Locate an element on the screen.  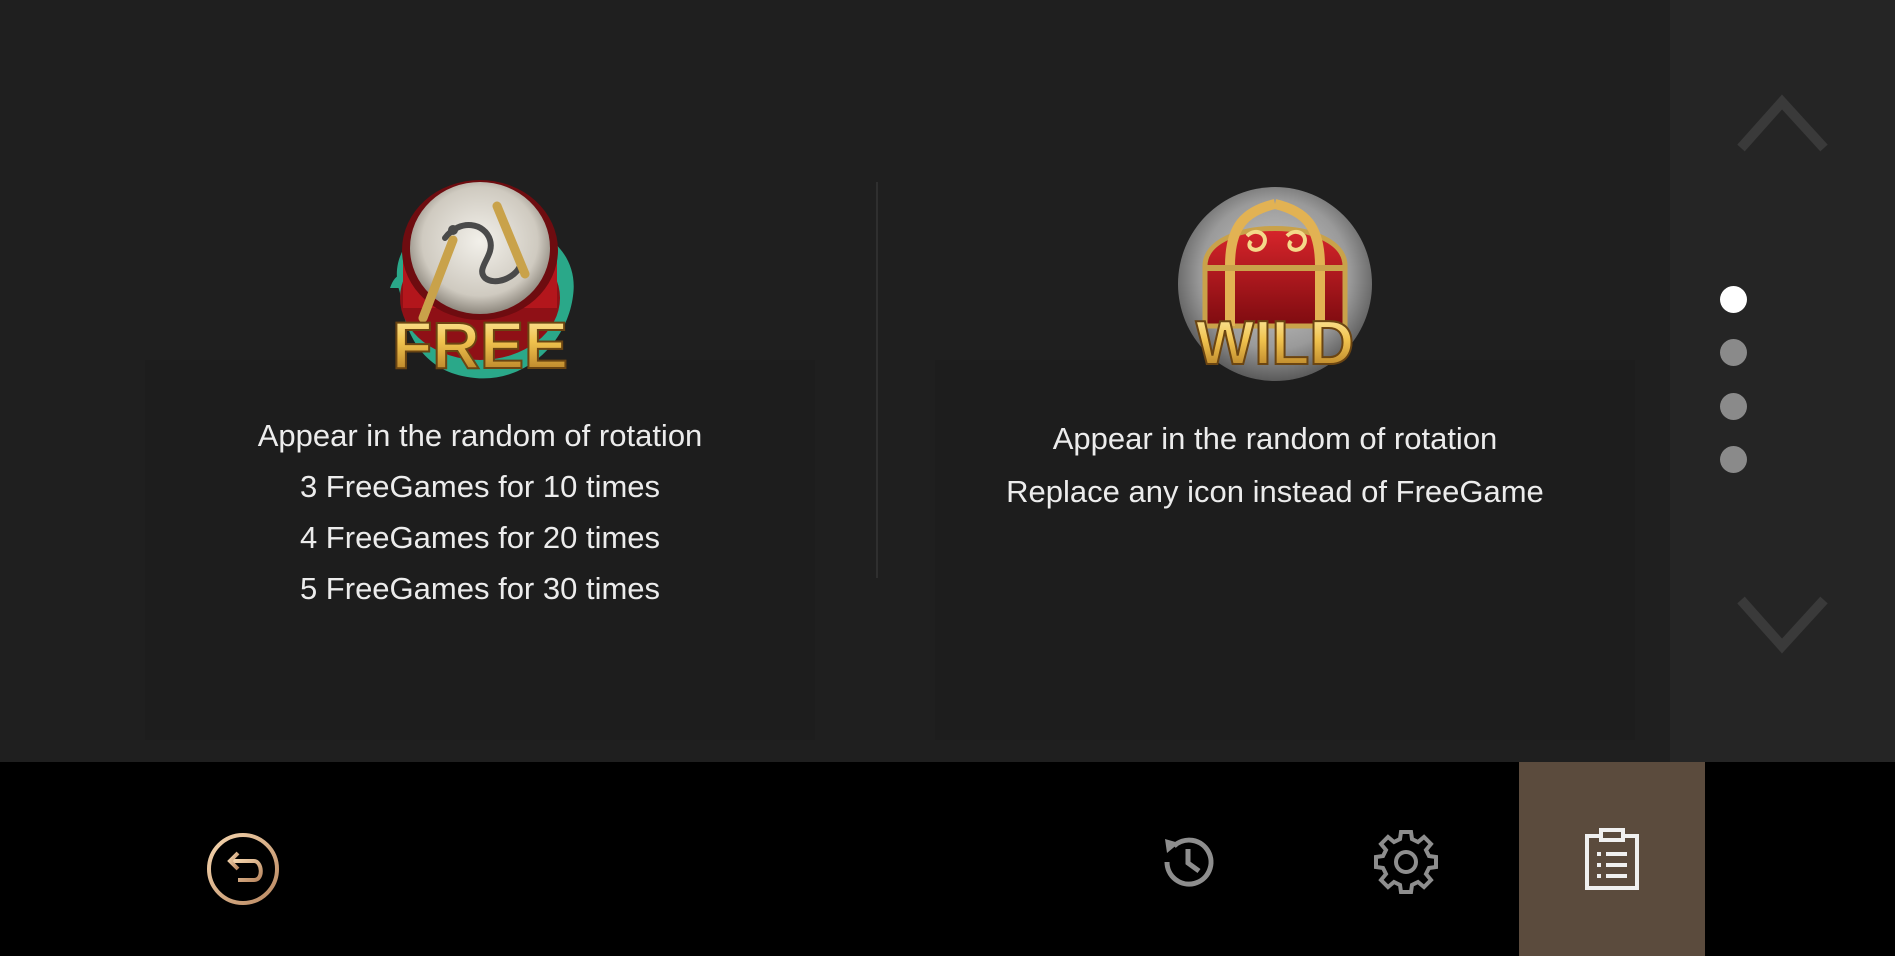
back-button is located at coordinates (243, 869).